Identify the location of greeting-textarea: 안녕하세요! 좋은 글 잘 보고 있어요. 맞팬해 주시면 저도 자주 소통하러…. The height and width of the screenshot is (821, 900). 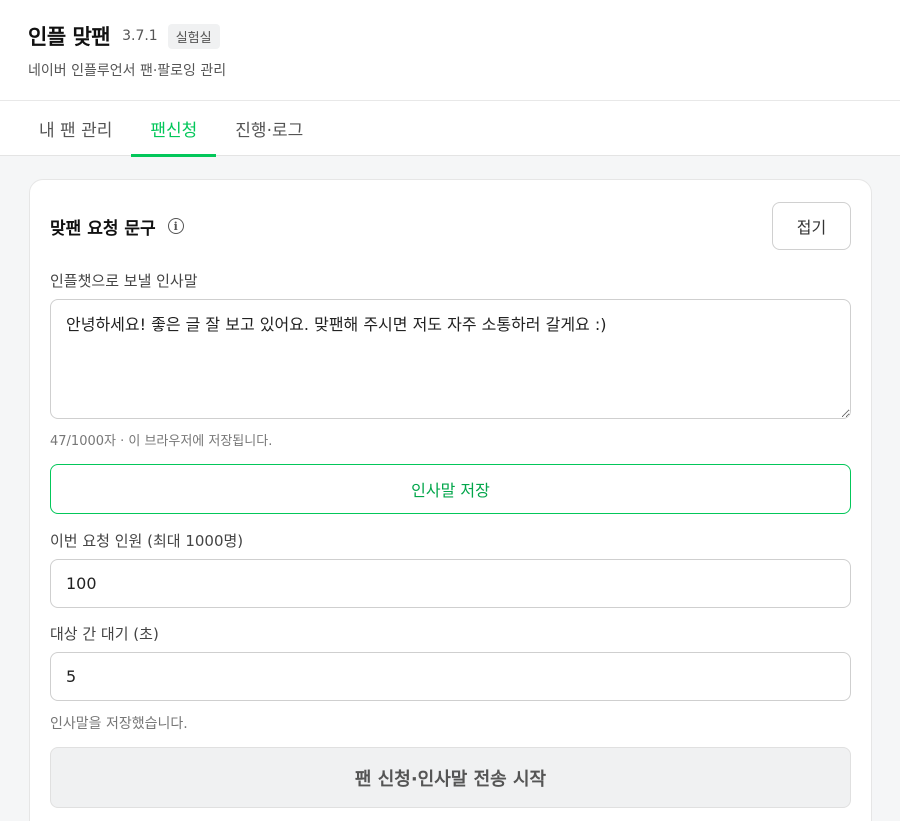
(450, 359).